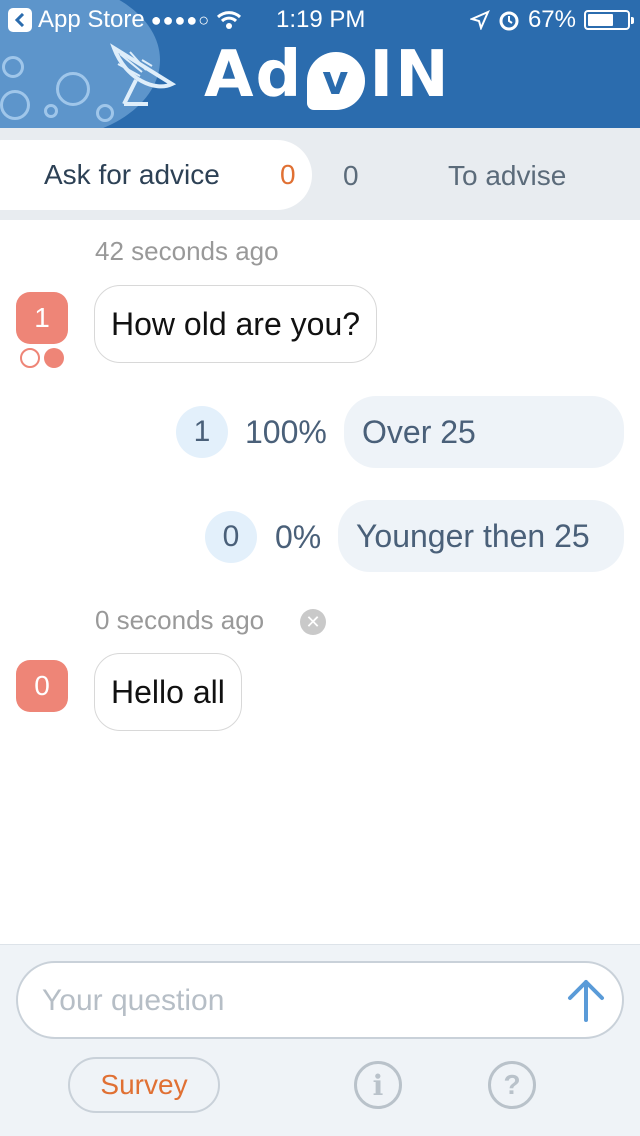  Describe the element at coordinates (168, 692) in the screenshot. I see `message-bubble: Hello all` at that location.